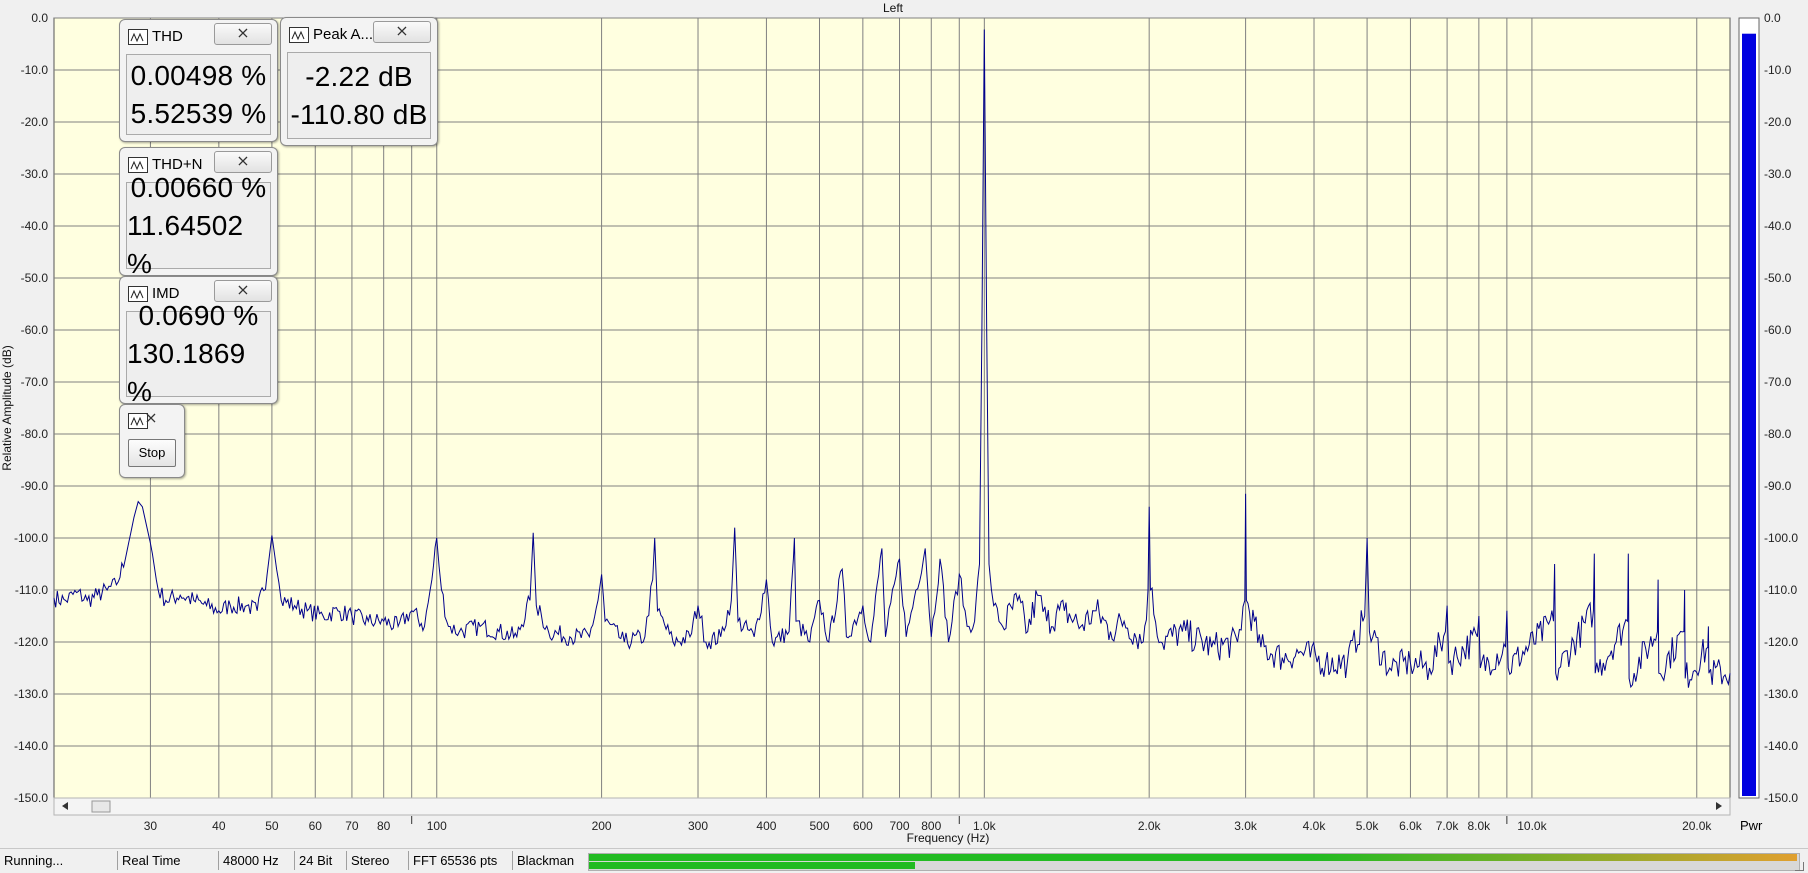 The image size is (1808, 873). Describe the element at coordinates (1781, 538) in the screenshot. I see `pwr-tick-label: -100.0` at that location.